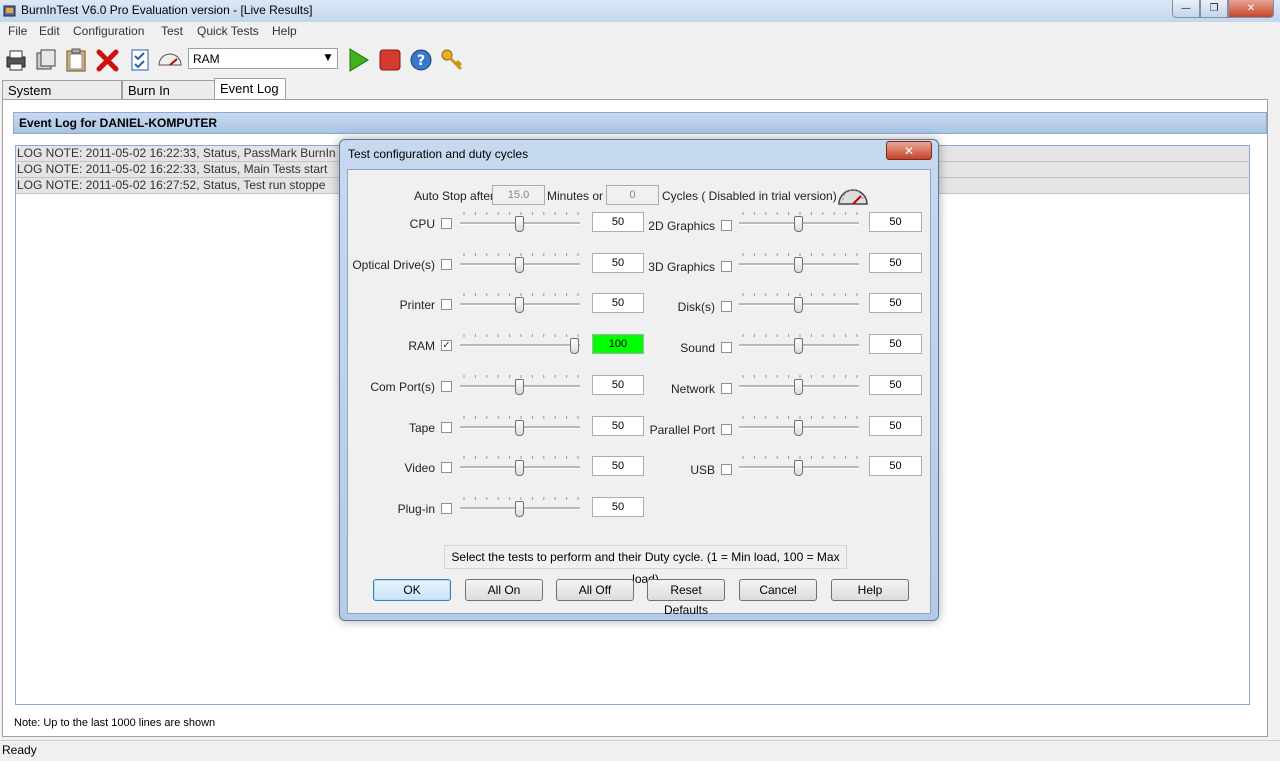 The width and height of the screenshot is (1280, 761). I want to click on duty-input-network: 50, so click(895, 385).